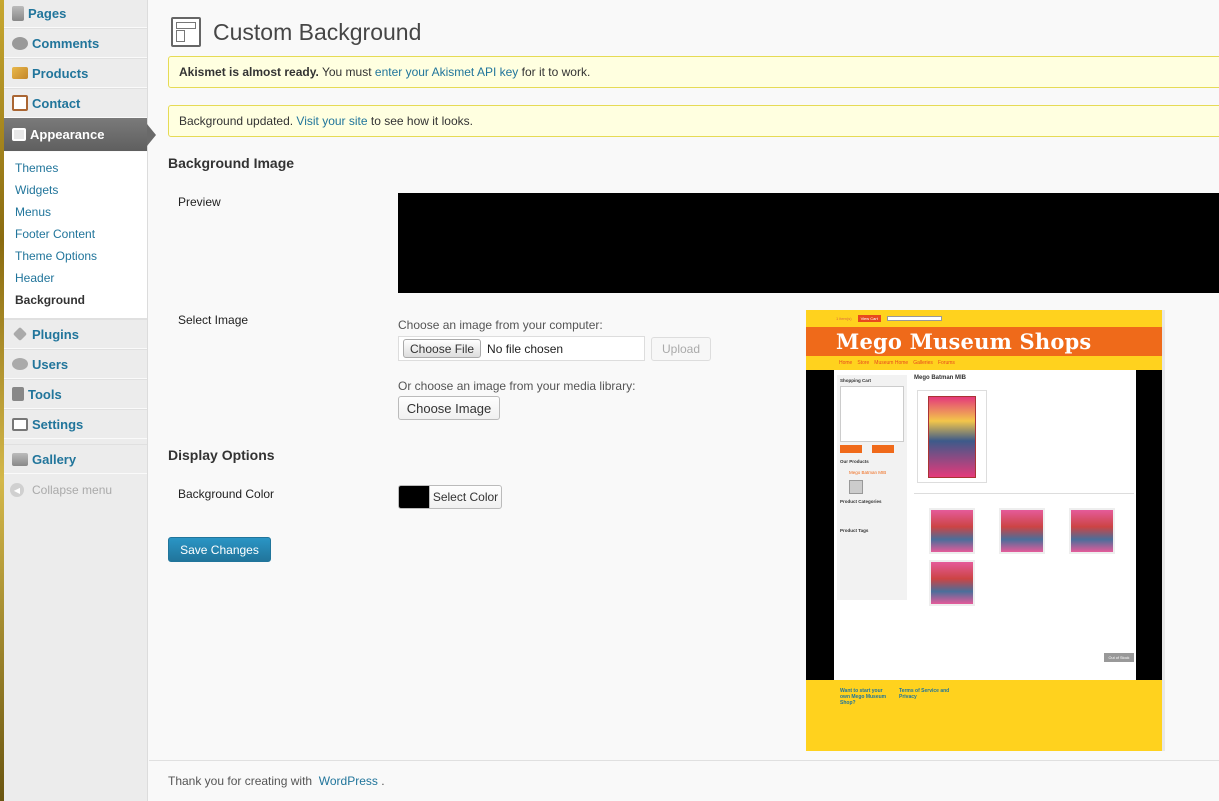 This screenshot has width=1219, height=801. What do you see at coordinates (914, 318) in the screenshot?
I see `thumb-shop-select` at bounding box center [914, 318].